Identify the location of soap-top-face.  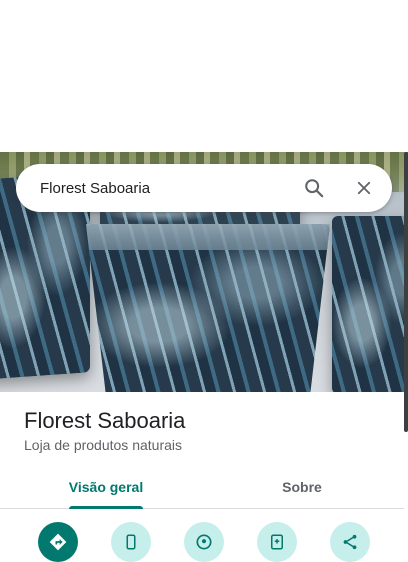
(208, 237).